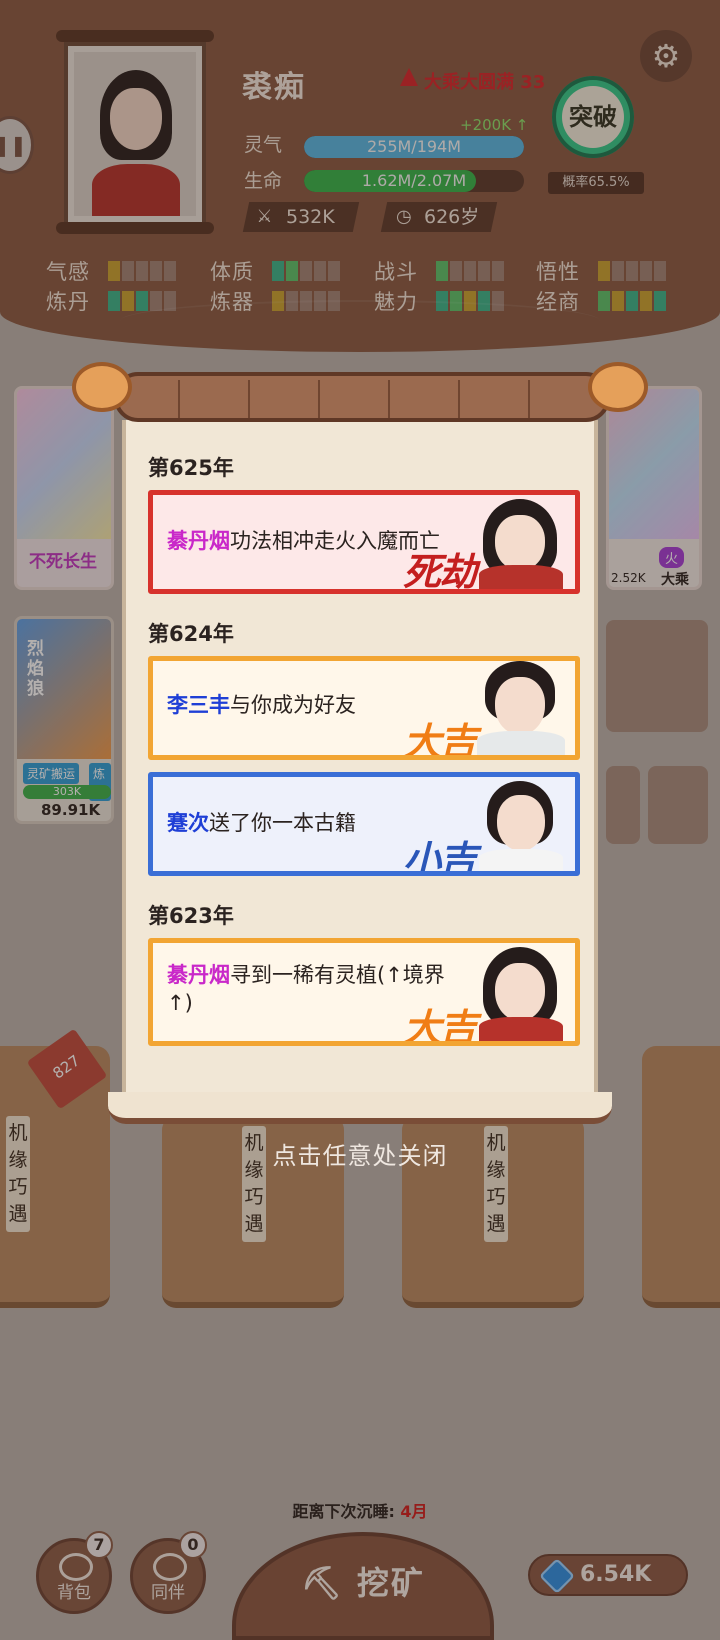 The width and height of the screenshot is (720, 1640). I want to click on event-card-herb: 綦丹烟寻到一稀有灵植(↑境界↑) 大吉, so click(364, 992).